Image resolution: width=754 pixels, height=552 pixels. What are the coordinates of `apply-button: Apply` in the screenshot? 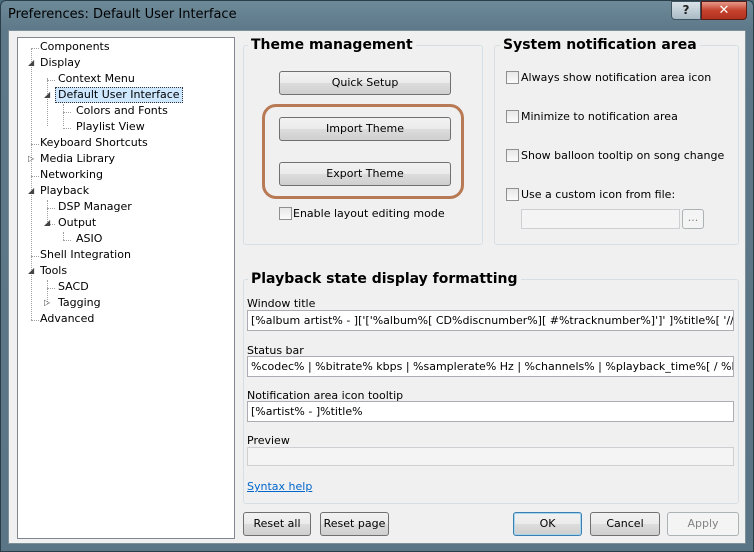 It's located at (703, 524).